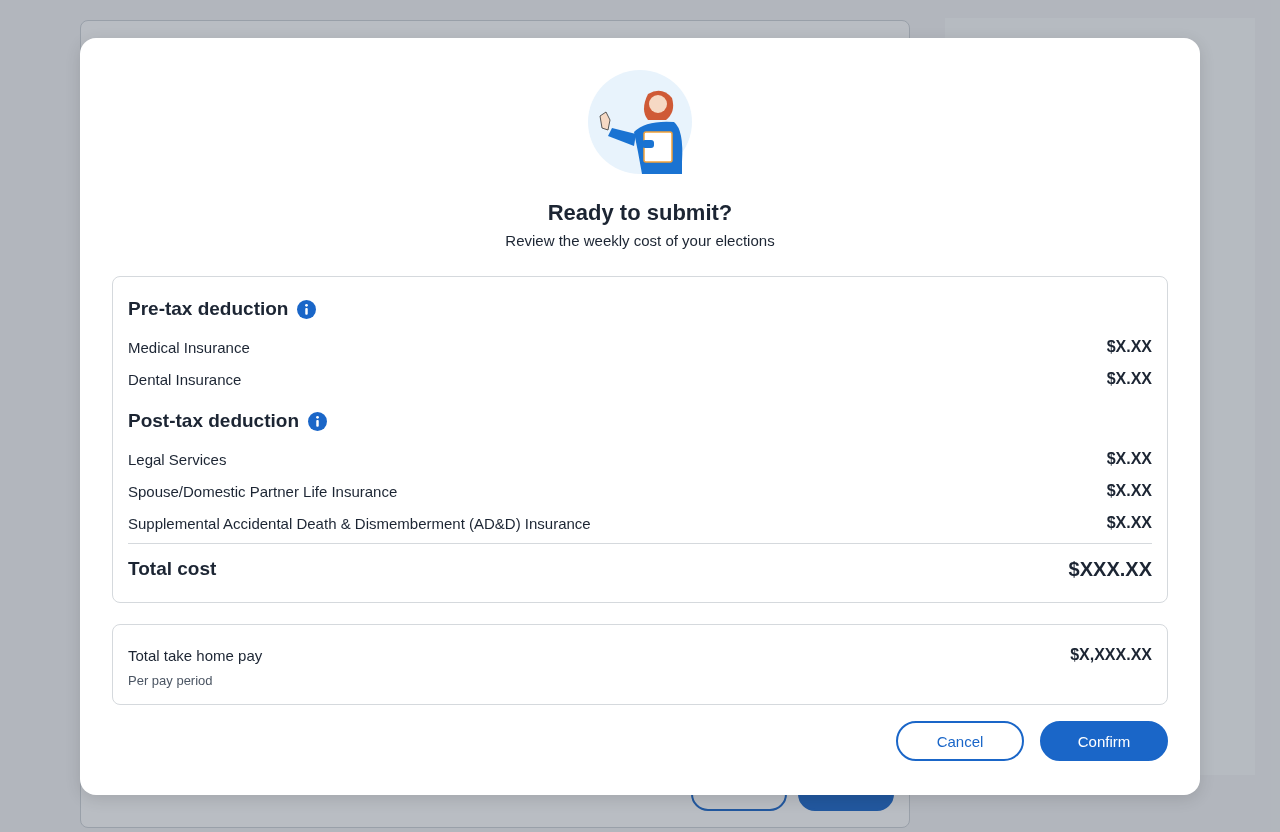  Describe the element at coordinates (1104, 741) in the screenshot. I see `dialog-button: Confirm` at that location.